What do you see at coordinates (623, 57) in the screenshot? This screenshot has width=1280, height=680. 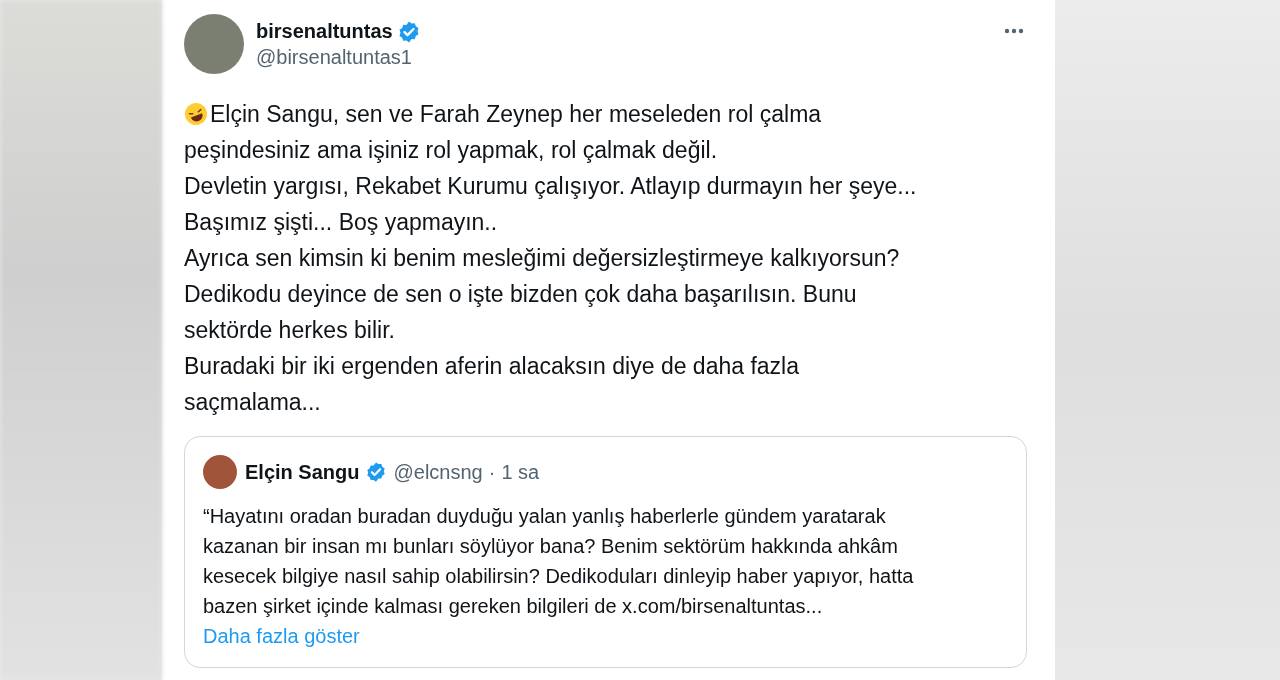 I see `author-handle: @birsenaltuntas1` at bounding box center [623, 57].